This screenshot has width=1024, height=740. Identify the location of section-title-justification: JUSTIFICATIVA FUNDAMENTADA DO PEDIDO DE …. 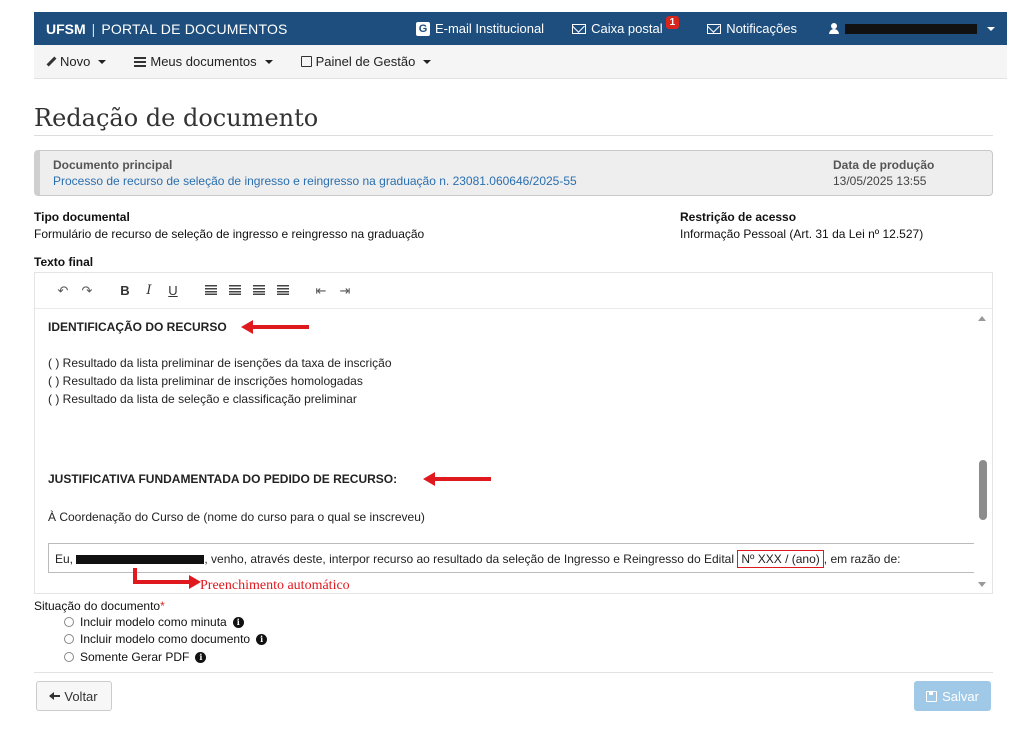
(223, 479).